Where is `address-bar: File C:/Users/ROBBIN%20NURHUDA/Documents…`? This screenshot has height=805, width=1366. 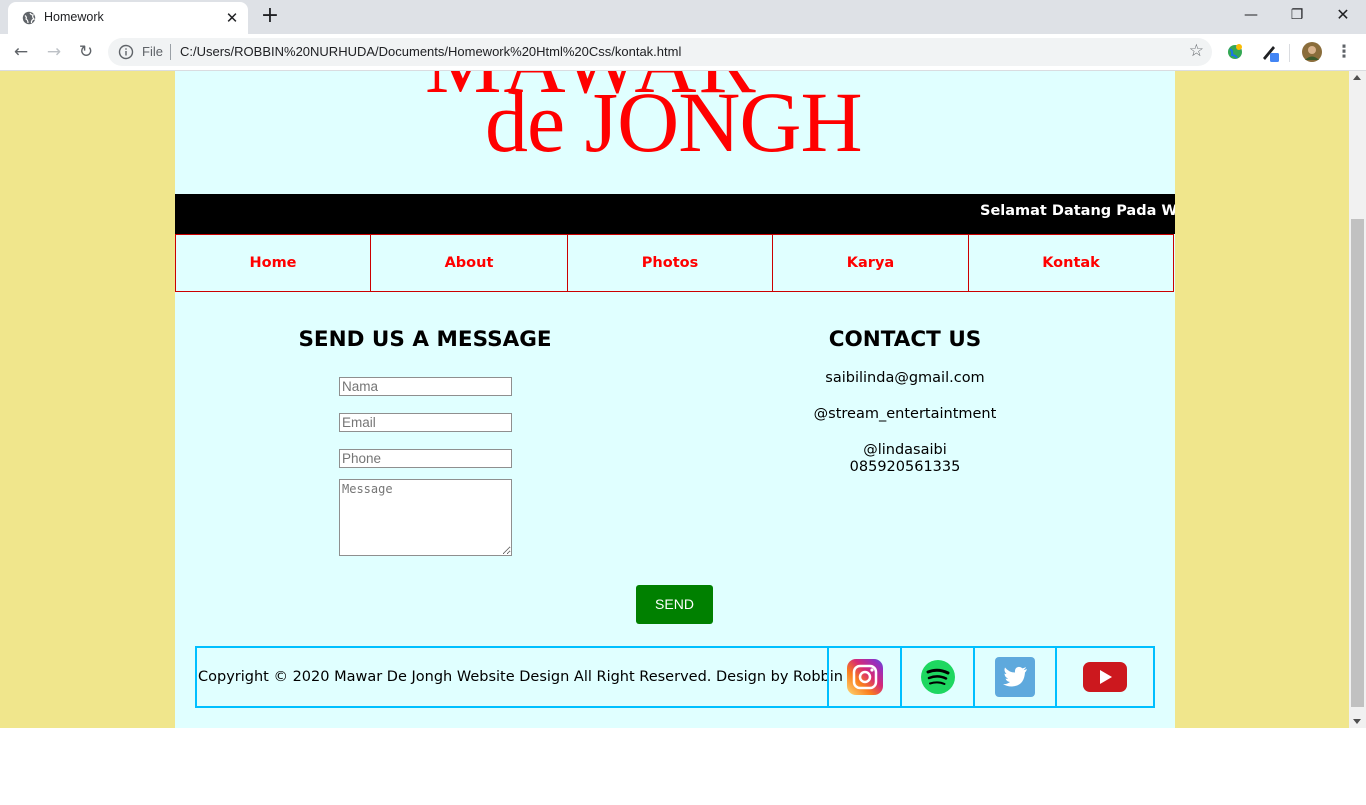
address-bar: File C:/Users/ROBBIN%20NURHUDA/Documents… is located at coordinates (660, 52).